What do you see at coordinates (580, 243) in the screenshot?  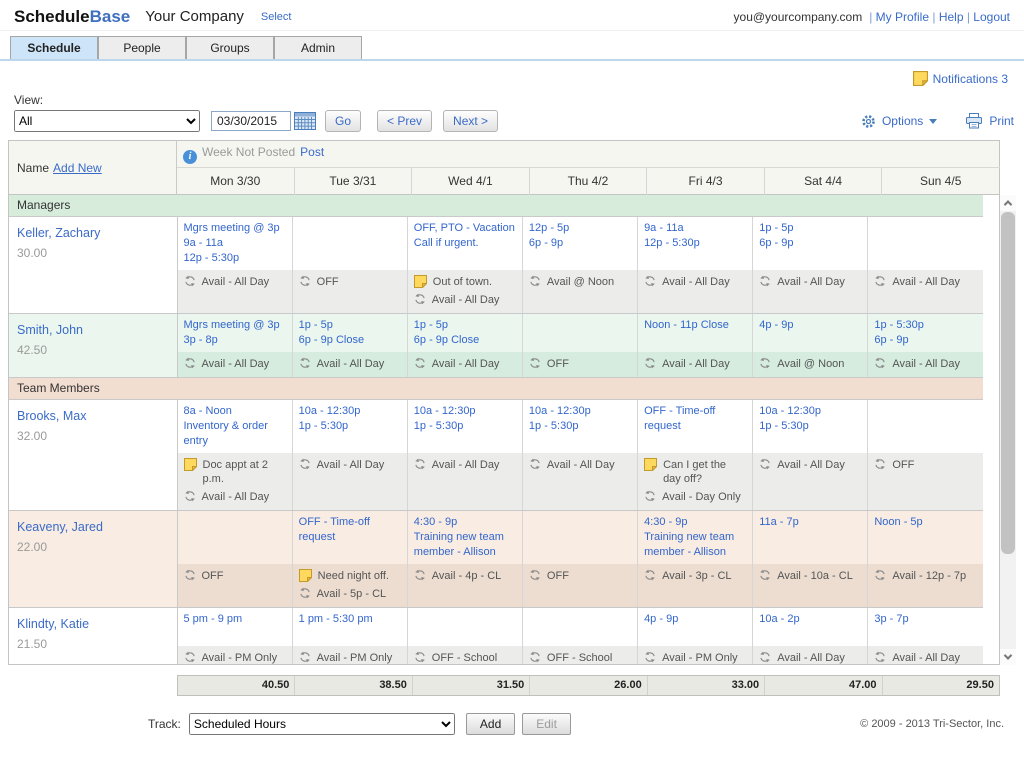 I see `schedule-cell: 12p - 5p 6p - 9p` at bounding box center [580, 243].